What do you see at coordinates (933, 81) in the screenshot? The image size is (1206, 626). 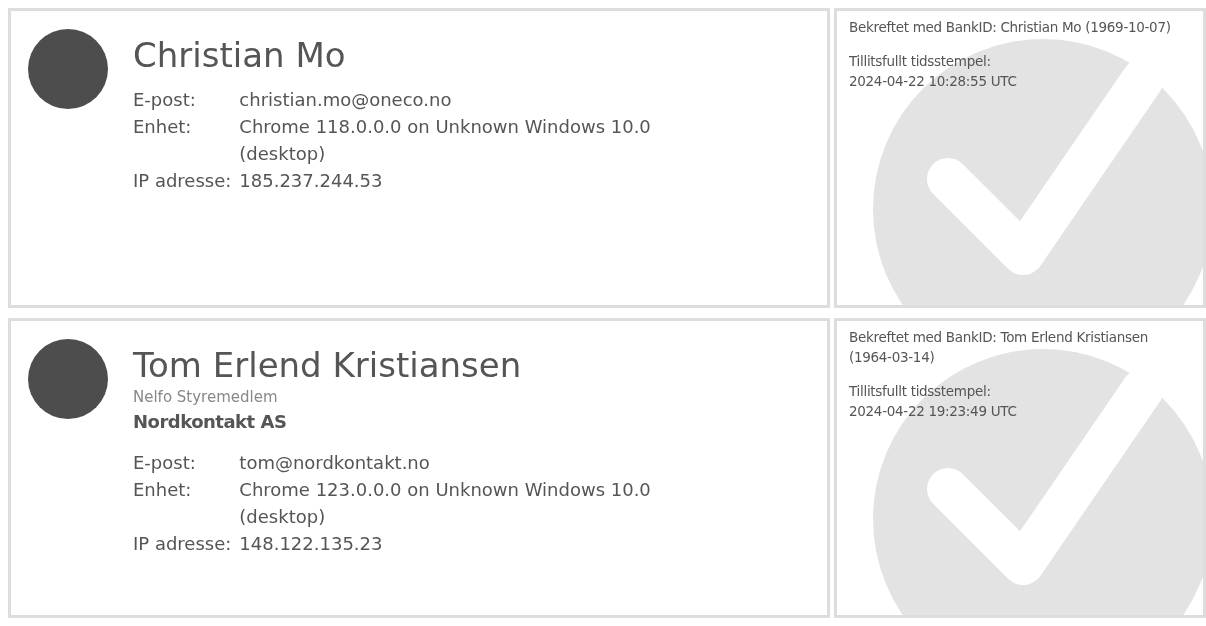 I see `timestamp-value: 2024-04-22 10:28:55 UTC` at bounding box center [933, 81].